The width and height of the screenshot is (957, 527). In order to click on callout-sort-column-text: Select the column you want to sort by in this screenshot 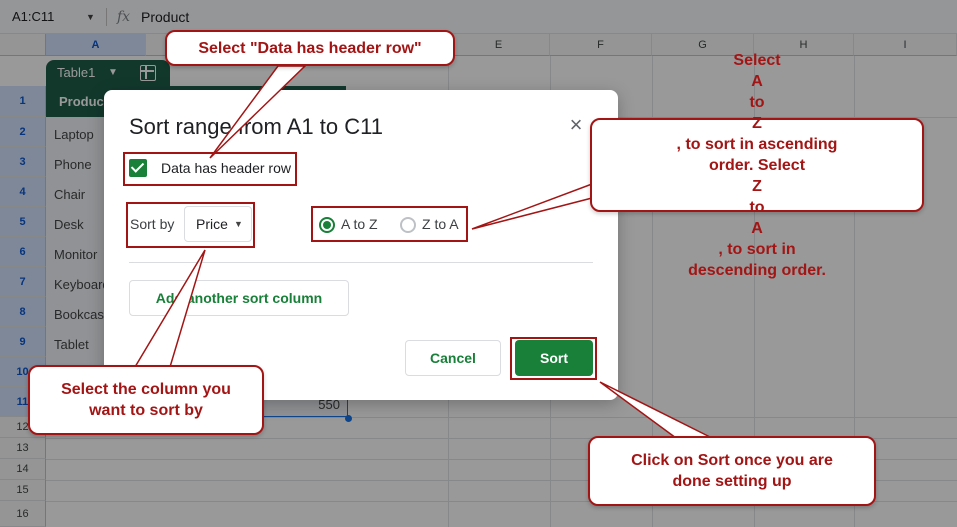, I will do `click(146, 400)`.